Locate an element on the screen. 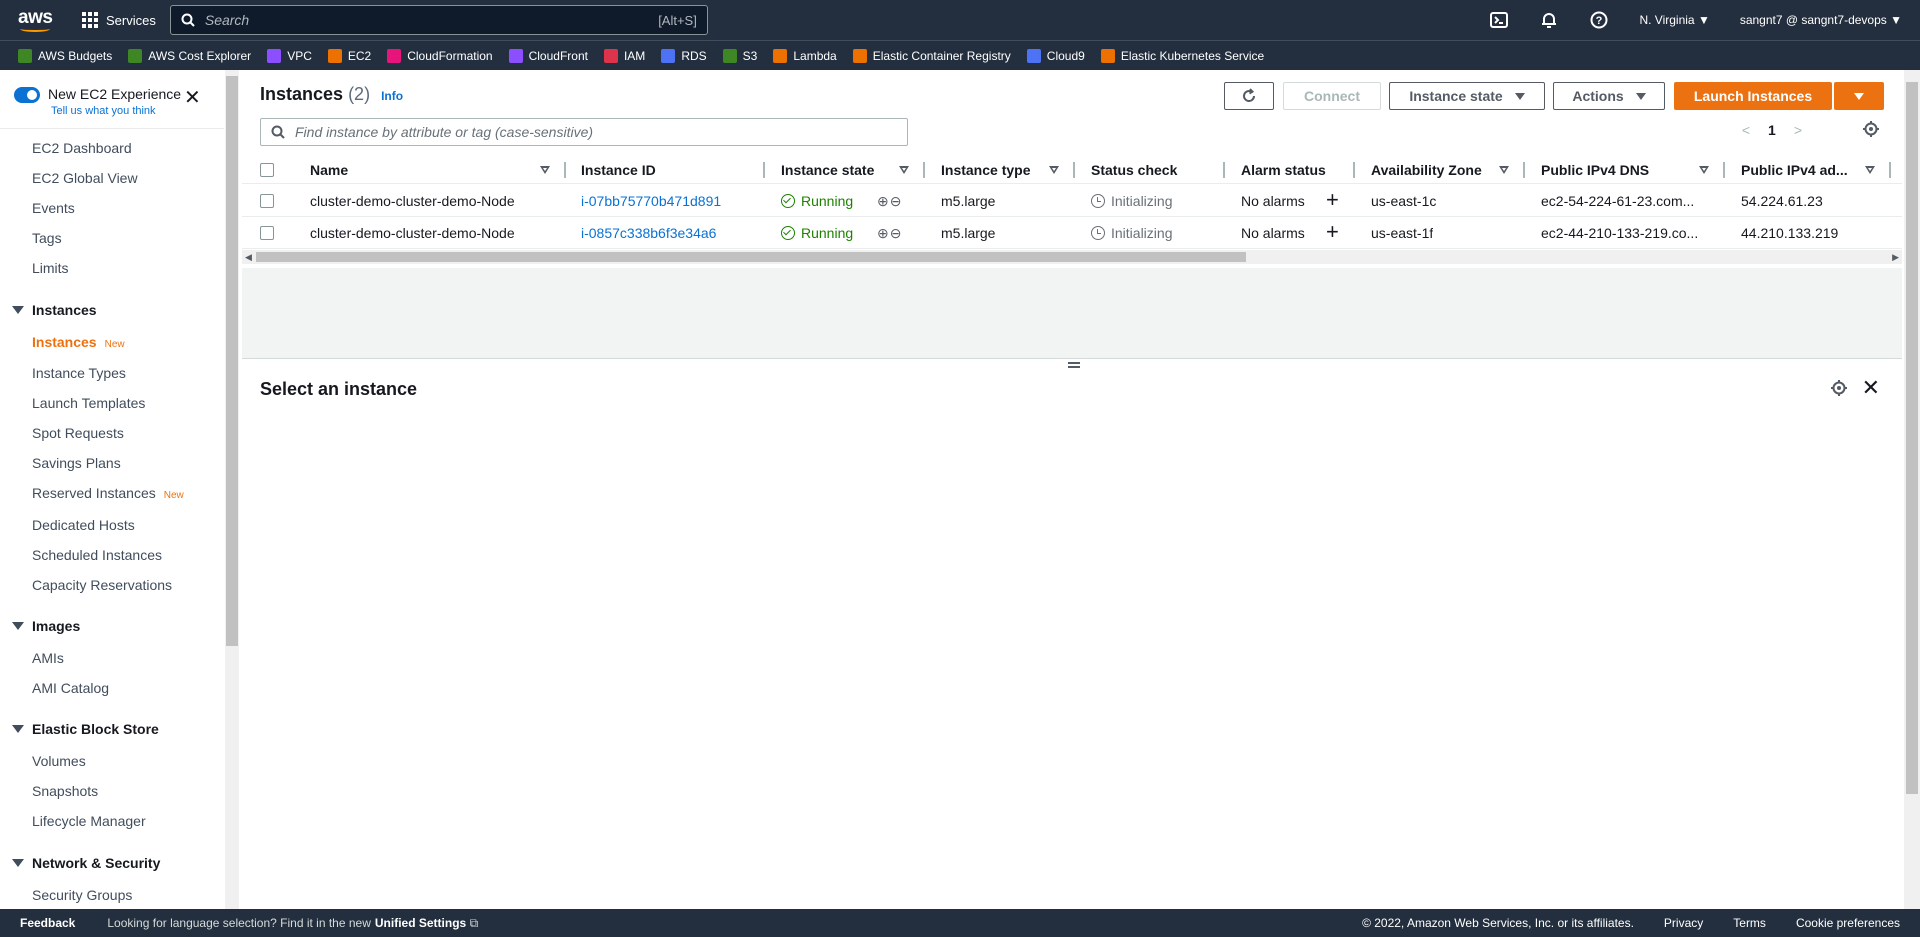 The image size is (1920, 937). sidebar-item-spot-requests: Spot Requests is located at coordinates (78, 433).